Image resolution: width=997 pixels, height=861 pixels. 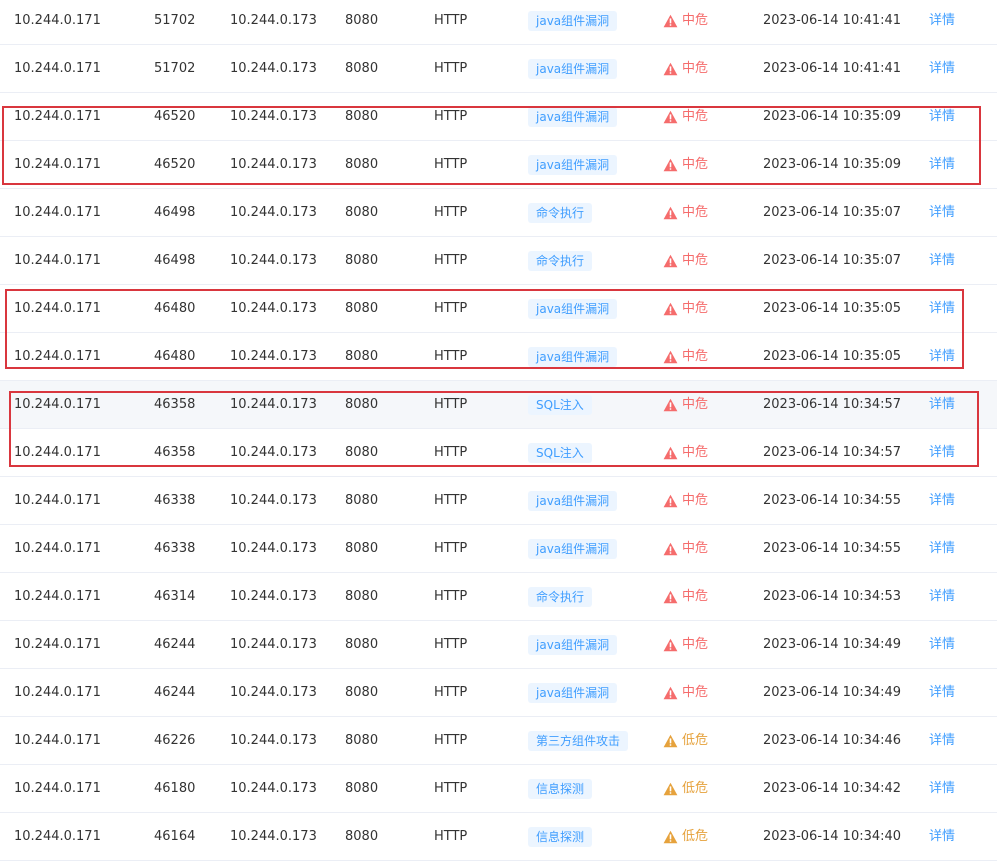 I want to click on risk-level-label: 中危, so click(x=695, y=500).